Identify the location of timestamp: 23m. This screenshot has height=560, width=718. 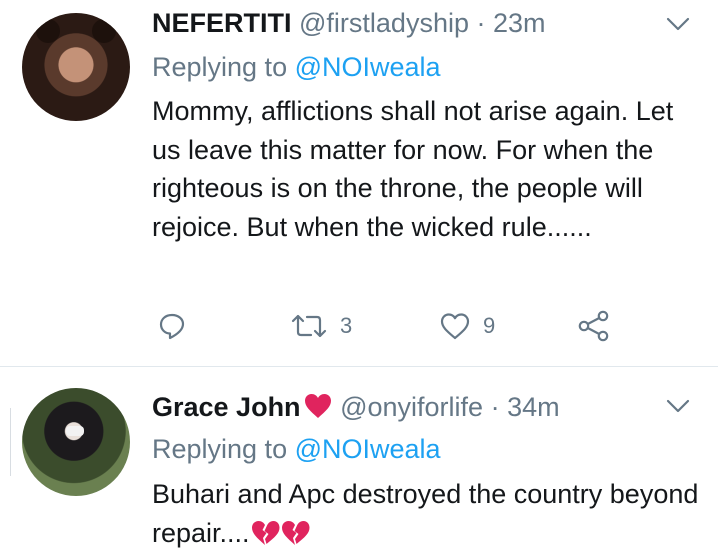
(519, 23).